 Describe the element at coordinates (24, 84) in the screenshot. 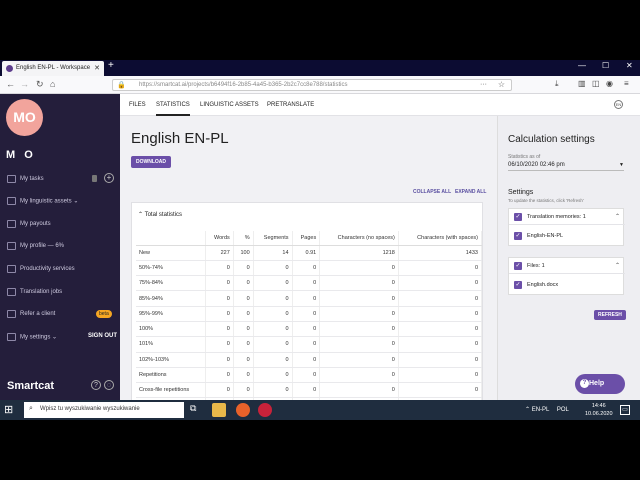

I see `forward-icon: →` at that location.